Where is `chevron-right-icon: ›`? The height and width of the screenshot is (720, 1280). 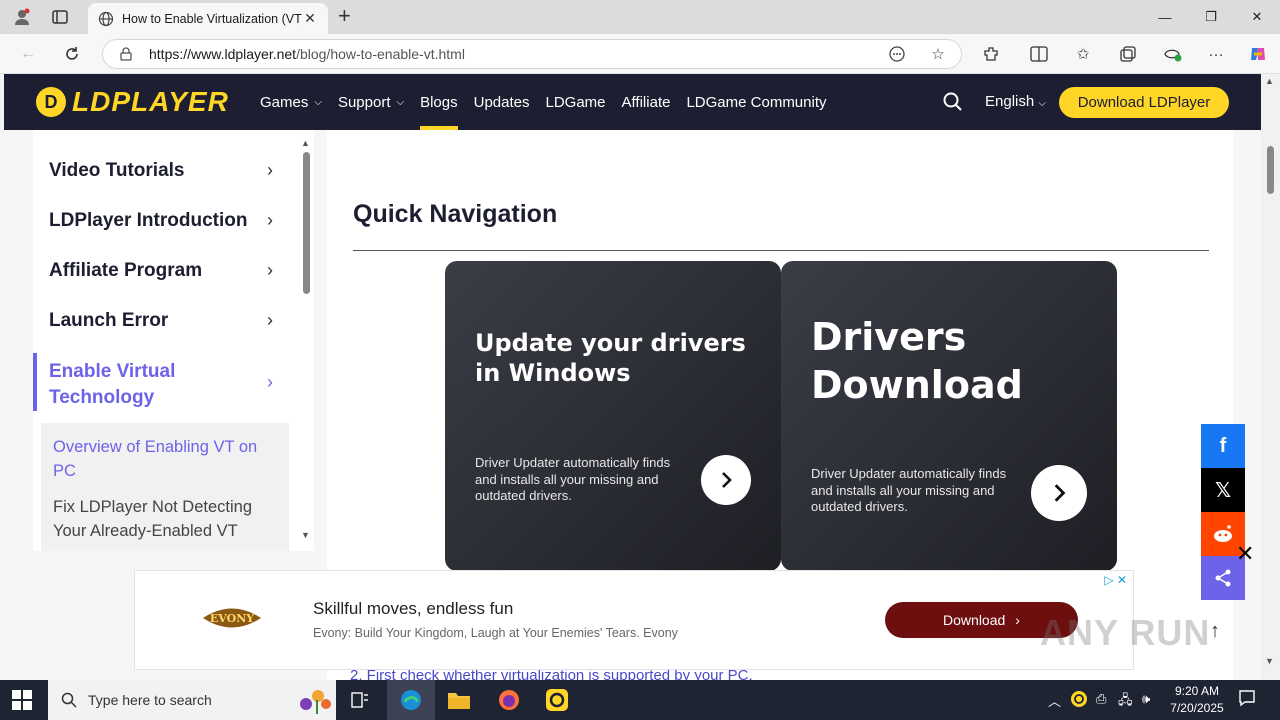
chevron-right-icon: › is located at coordinates (270, 170).